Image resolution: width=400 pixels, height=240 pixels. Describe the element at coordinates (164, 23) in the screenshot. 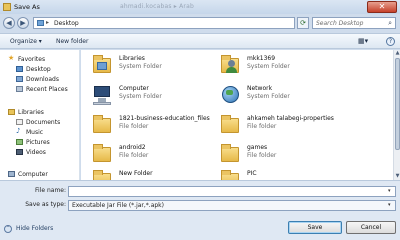

I see `breadcrumb: ▸ Desktop` at that location.